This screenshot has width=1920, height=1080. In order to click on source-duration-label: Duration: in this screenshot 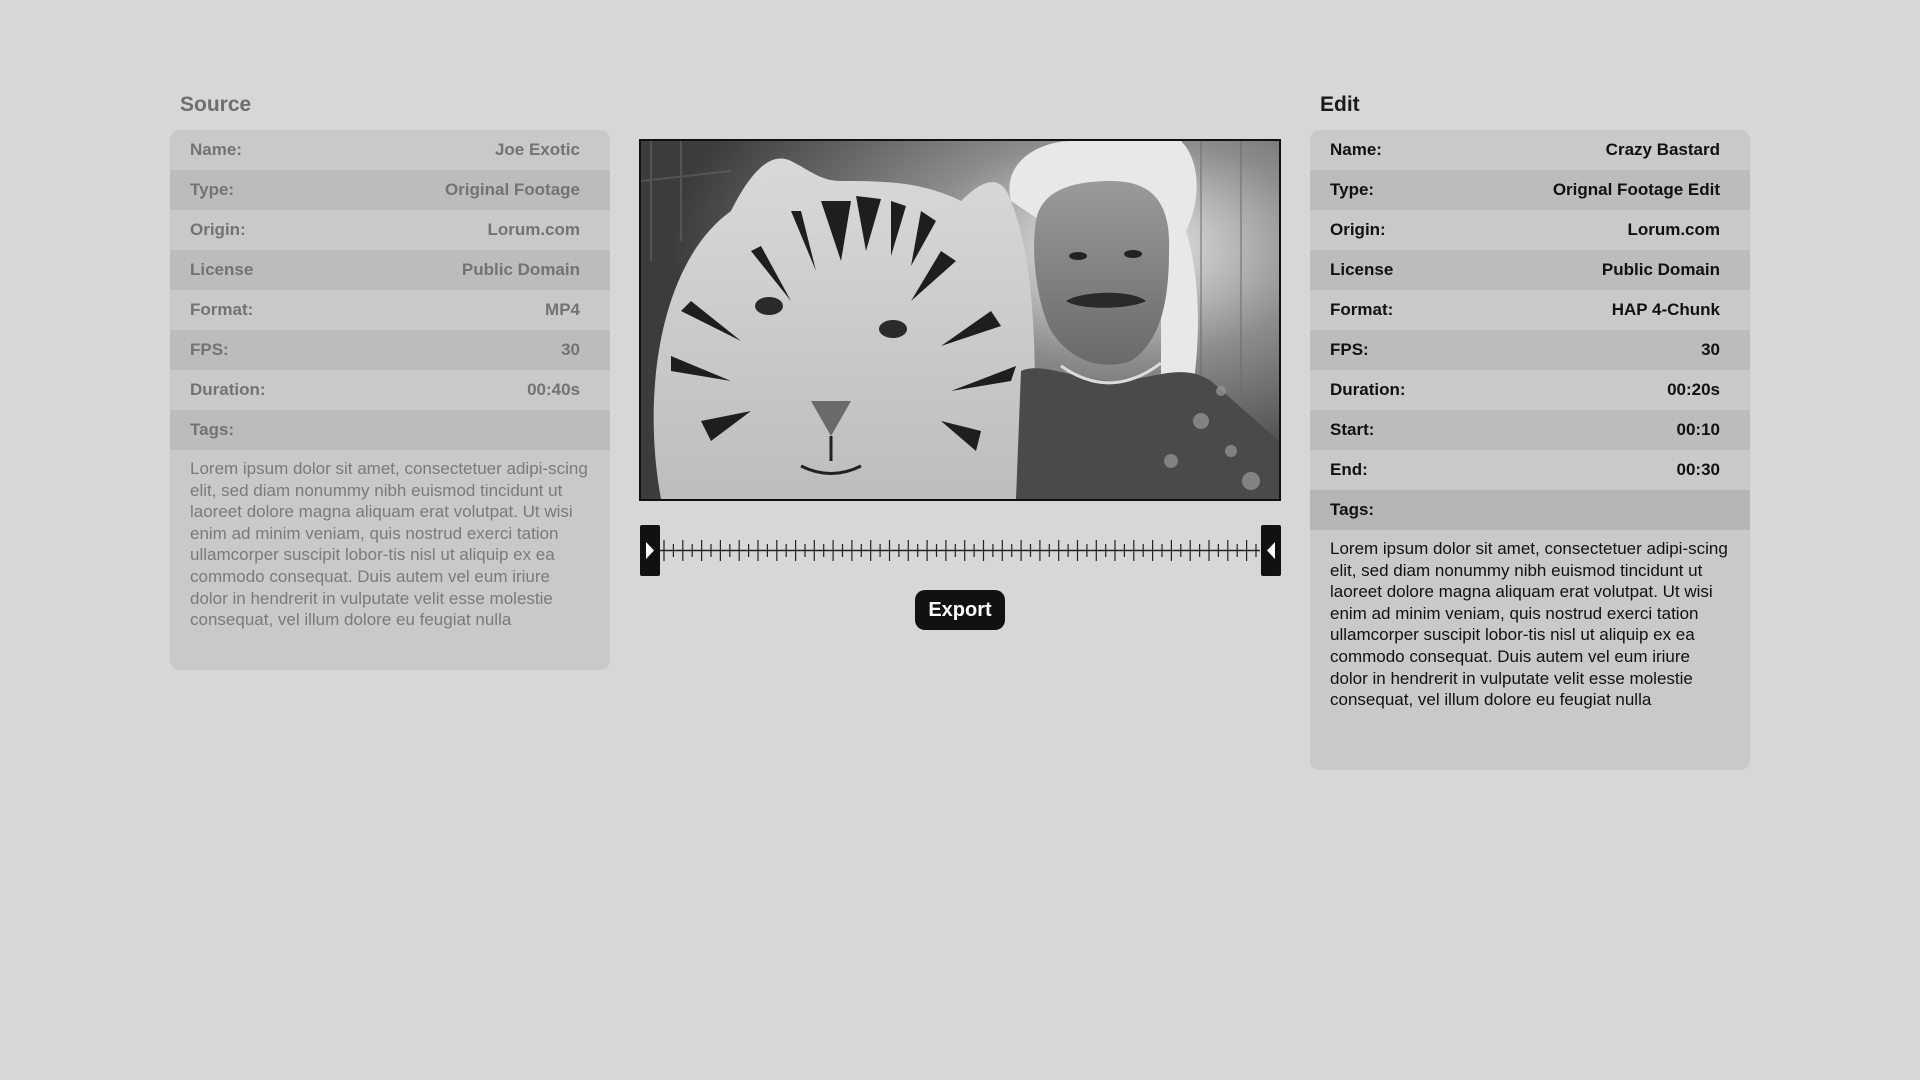, I will do `click(228, 389)`.